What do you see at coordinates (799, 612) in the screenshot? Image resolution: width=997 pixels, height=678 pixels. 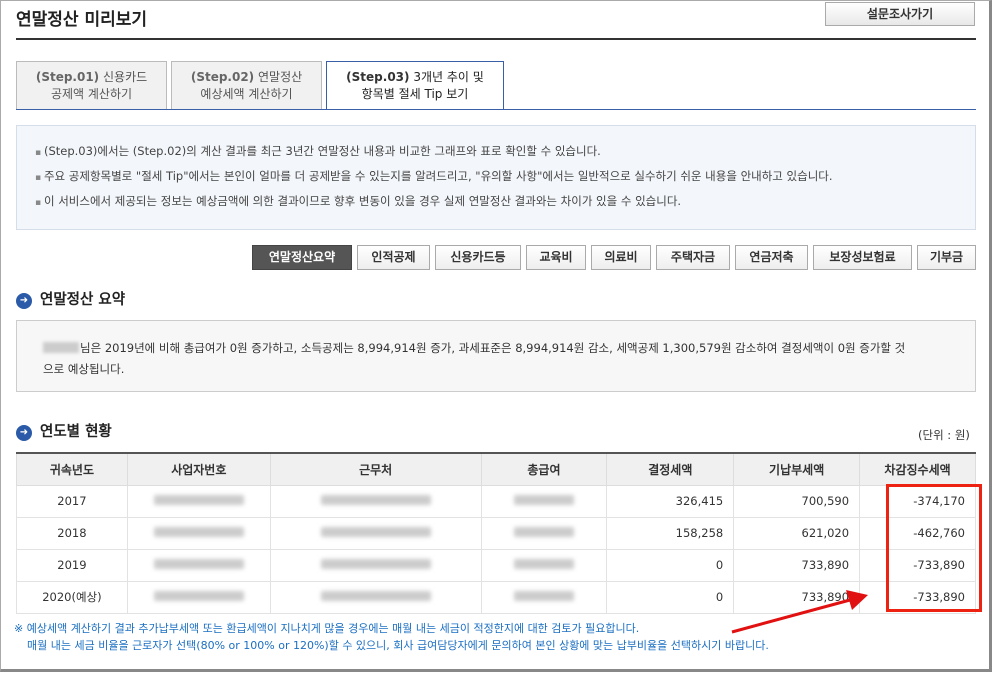 I see `annotation-arrow-icon` at bounding box center [799, 612].